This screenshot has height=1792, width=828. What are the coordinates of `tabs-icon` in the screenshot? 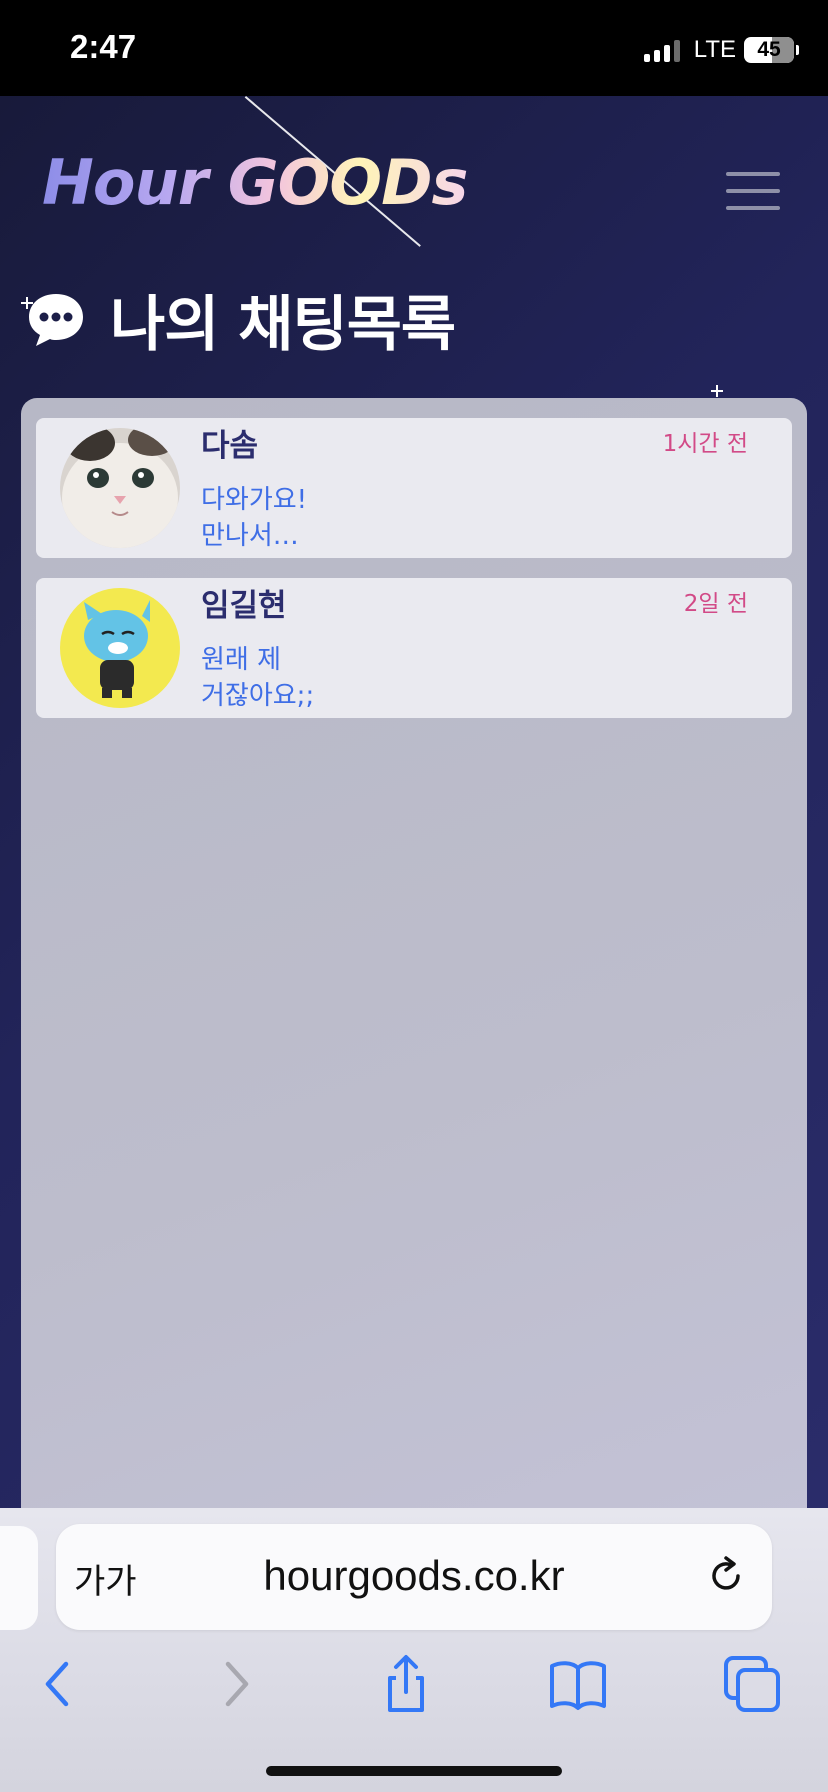 It's located at (752, 1684).